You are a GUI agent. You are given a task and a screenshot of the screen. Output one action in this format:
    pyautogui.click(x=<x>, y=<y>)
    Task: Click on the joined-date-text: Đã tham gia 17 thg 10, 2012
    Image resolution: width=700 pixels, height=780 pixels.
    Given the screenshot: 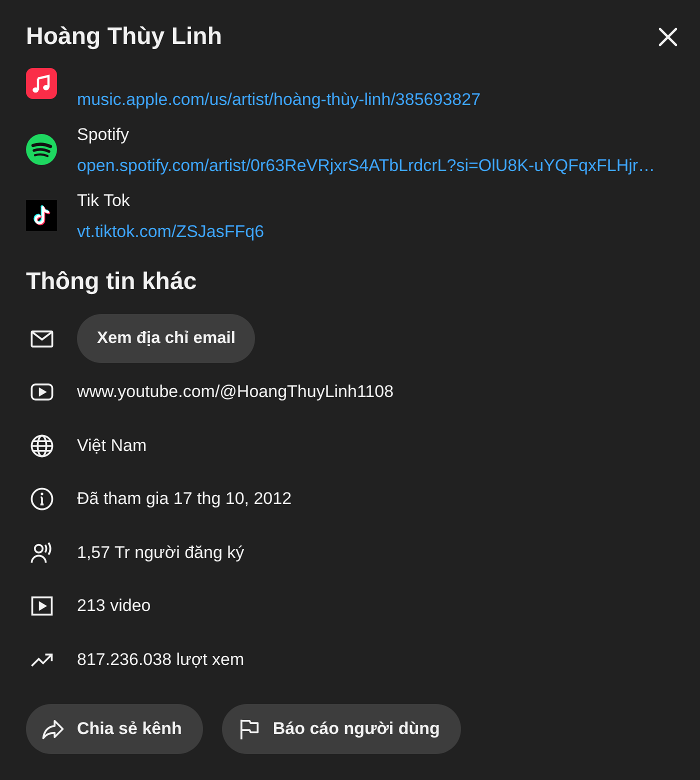 What is the action you would take?
    pyautogui.click(x=184, y=498)
    